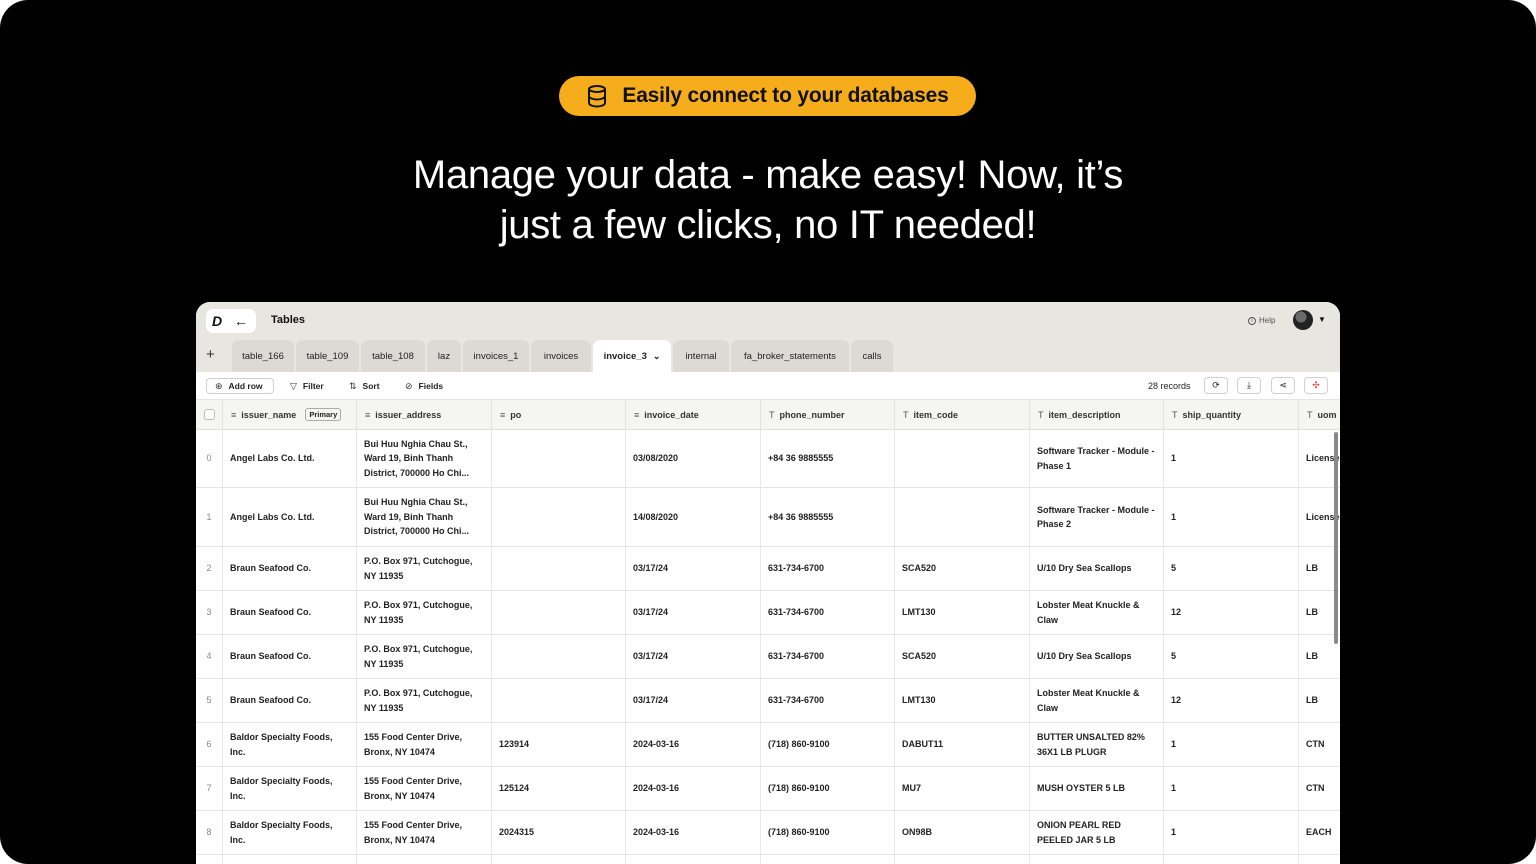  Describe the element at coordinates (1231, 657) in the screenshot. I see `table-cell-ship-quantity: 5` at that location.